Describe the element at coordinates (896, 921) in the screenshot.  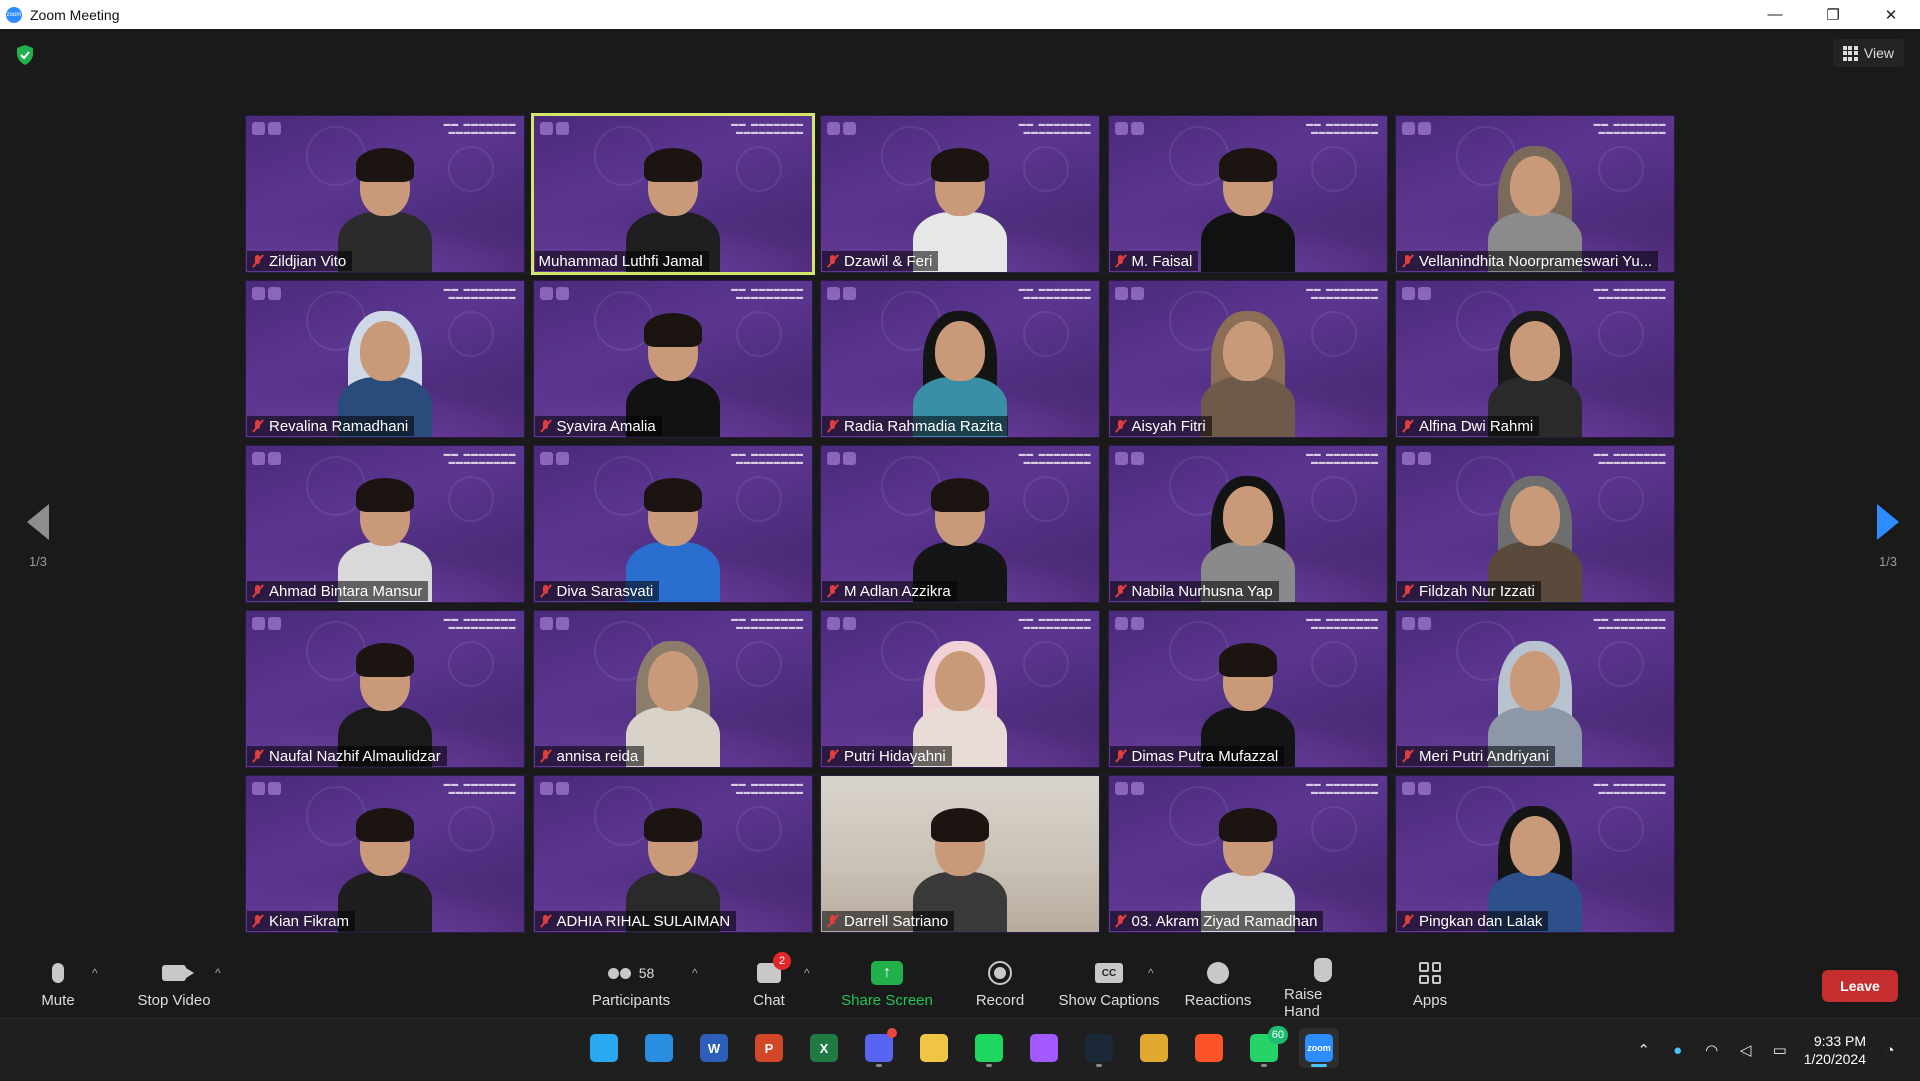
I see `participant-name: Darrell Satriano` at that location.